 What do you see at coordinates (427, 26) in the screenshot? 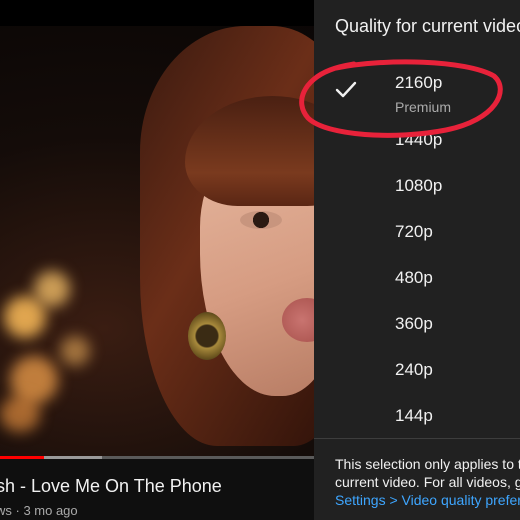
I see `panel-title: Quality for current video` at bounding box center [427, 26].